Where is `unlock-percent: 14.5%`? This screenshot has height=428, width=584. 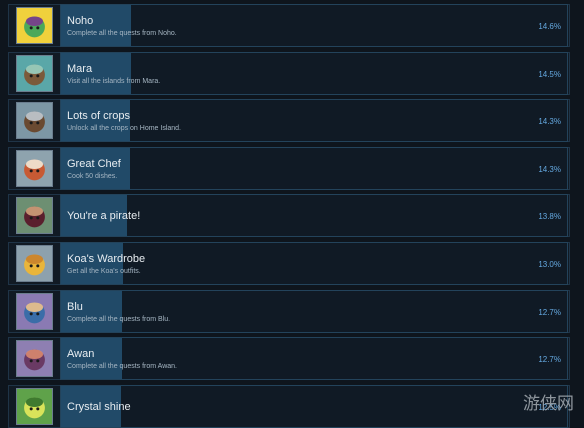
unlock-percent: 14.5% is located at coordinates (549, 74).